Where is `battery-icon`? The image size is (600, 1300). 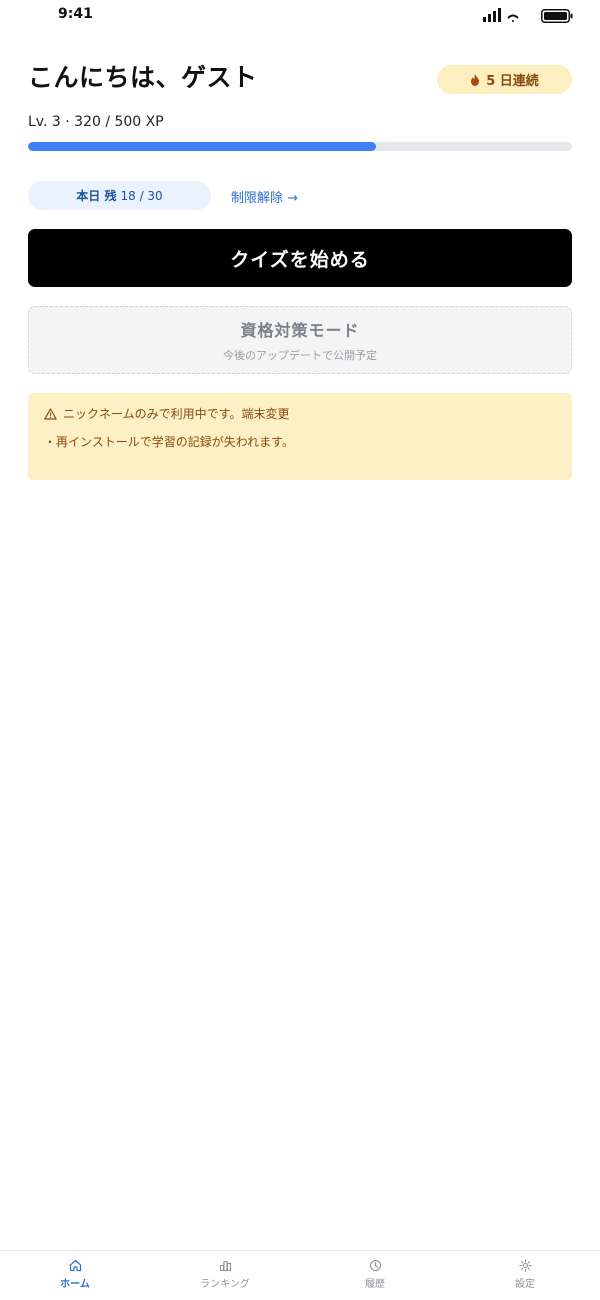 battery-icon is located at coordinates (557, 16).